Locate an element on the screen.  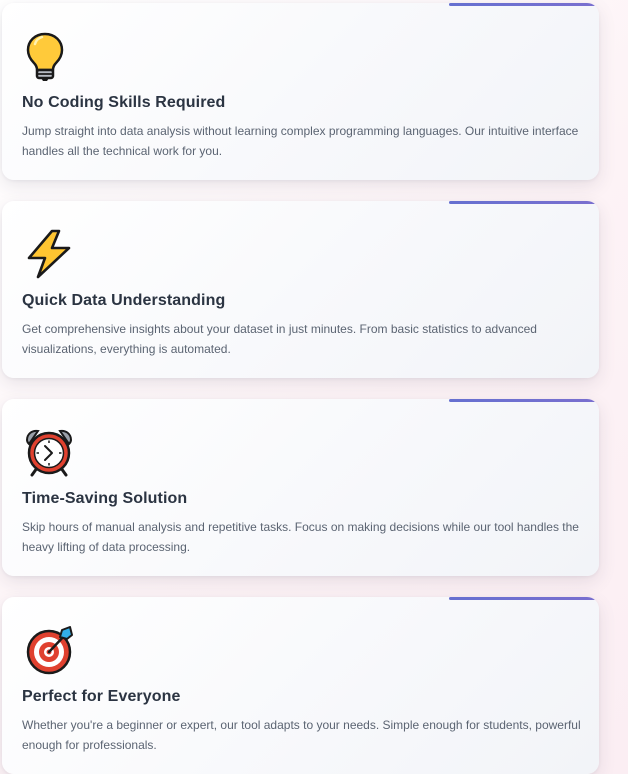
card-title: No Coding Skills Required is located at coordinates (124, 102).